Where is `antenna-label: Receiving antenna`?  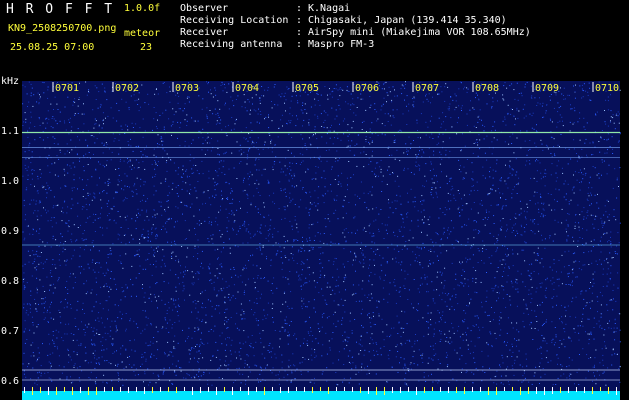 antenna-label: Receiving antenna is located at coordinates (231, 44).